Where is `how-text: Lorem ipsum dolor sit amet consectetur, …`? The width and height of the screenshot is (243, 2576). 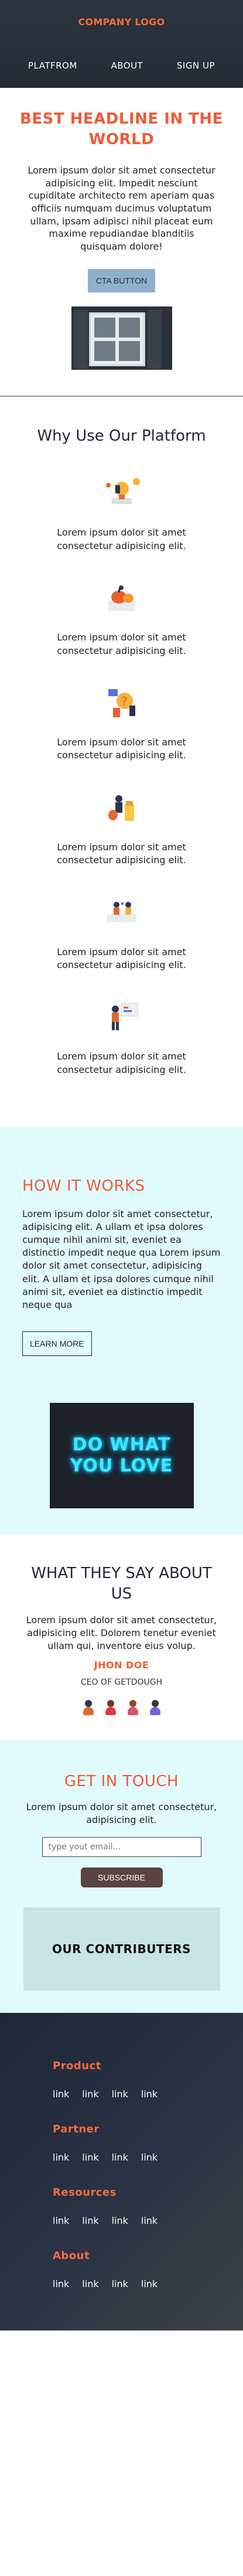 how-text: Lorem ipsum dolor sit amet consectetur, … is located at coordinates (121, 1259).